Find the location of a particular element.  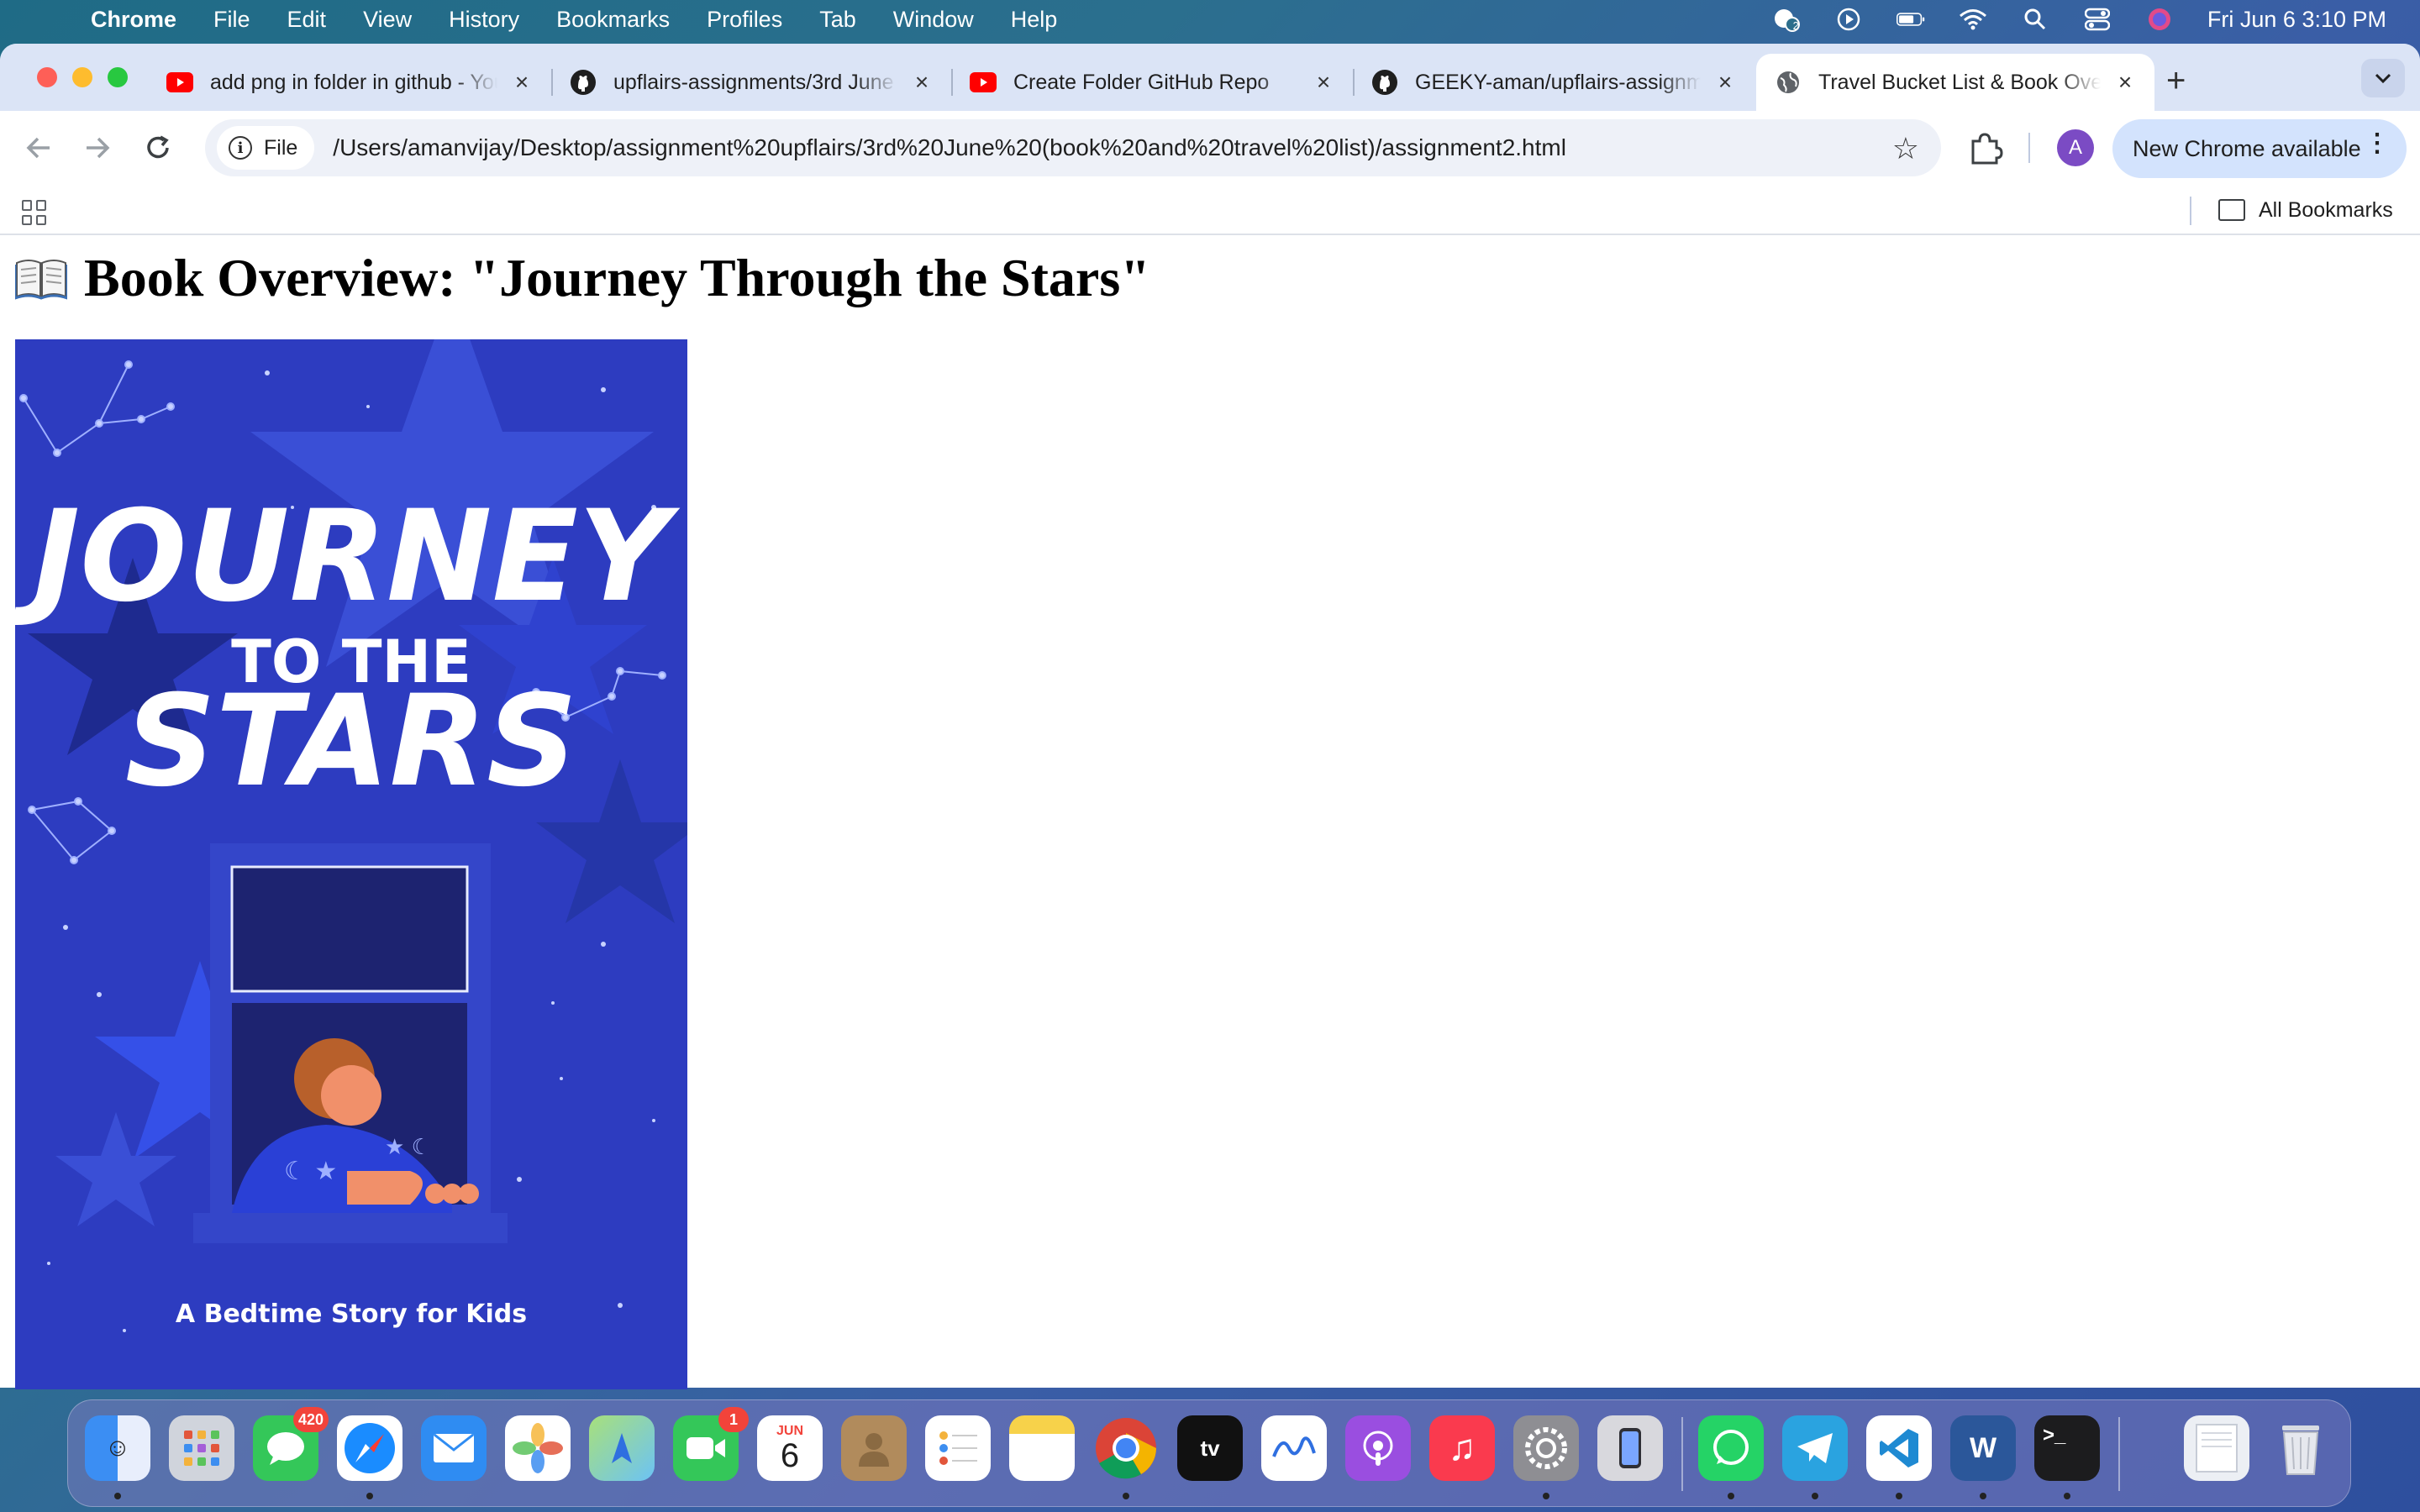

tab-title: upflairs-assignments/3rd June is located at coordinates (753, 82).